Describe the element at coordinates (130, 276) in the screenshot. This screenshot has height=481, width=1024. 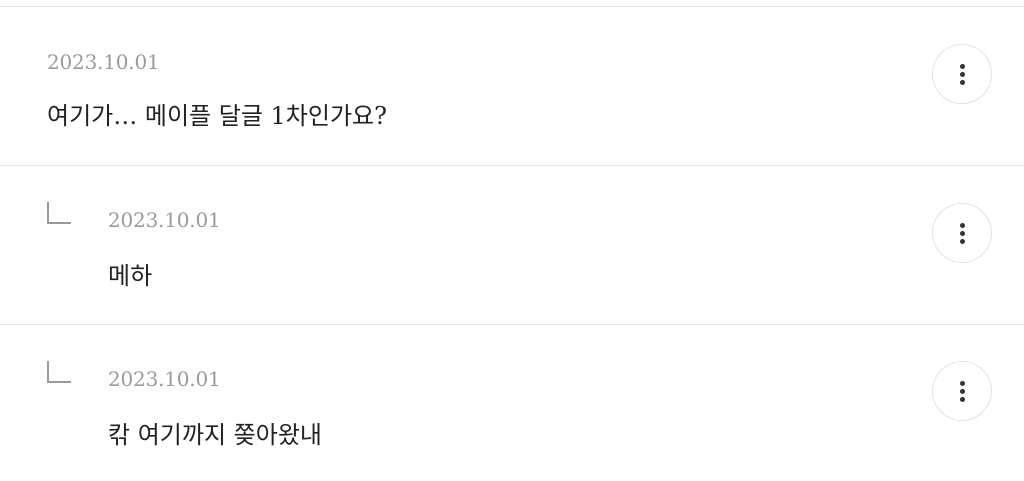
I see `comment-text: 메하` at that location.